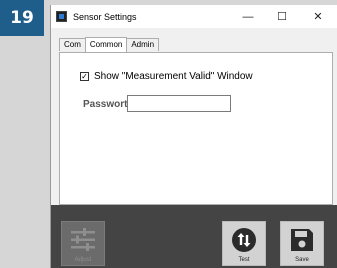 The image size is (337, 268). What do you see at coordinates (105, 104) in the screenshot?
I see `password-label: Passwort` at bounding box center [105, 104].